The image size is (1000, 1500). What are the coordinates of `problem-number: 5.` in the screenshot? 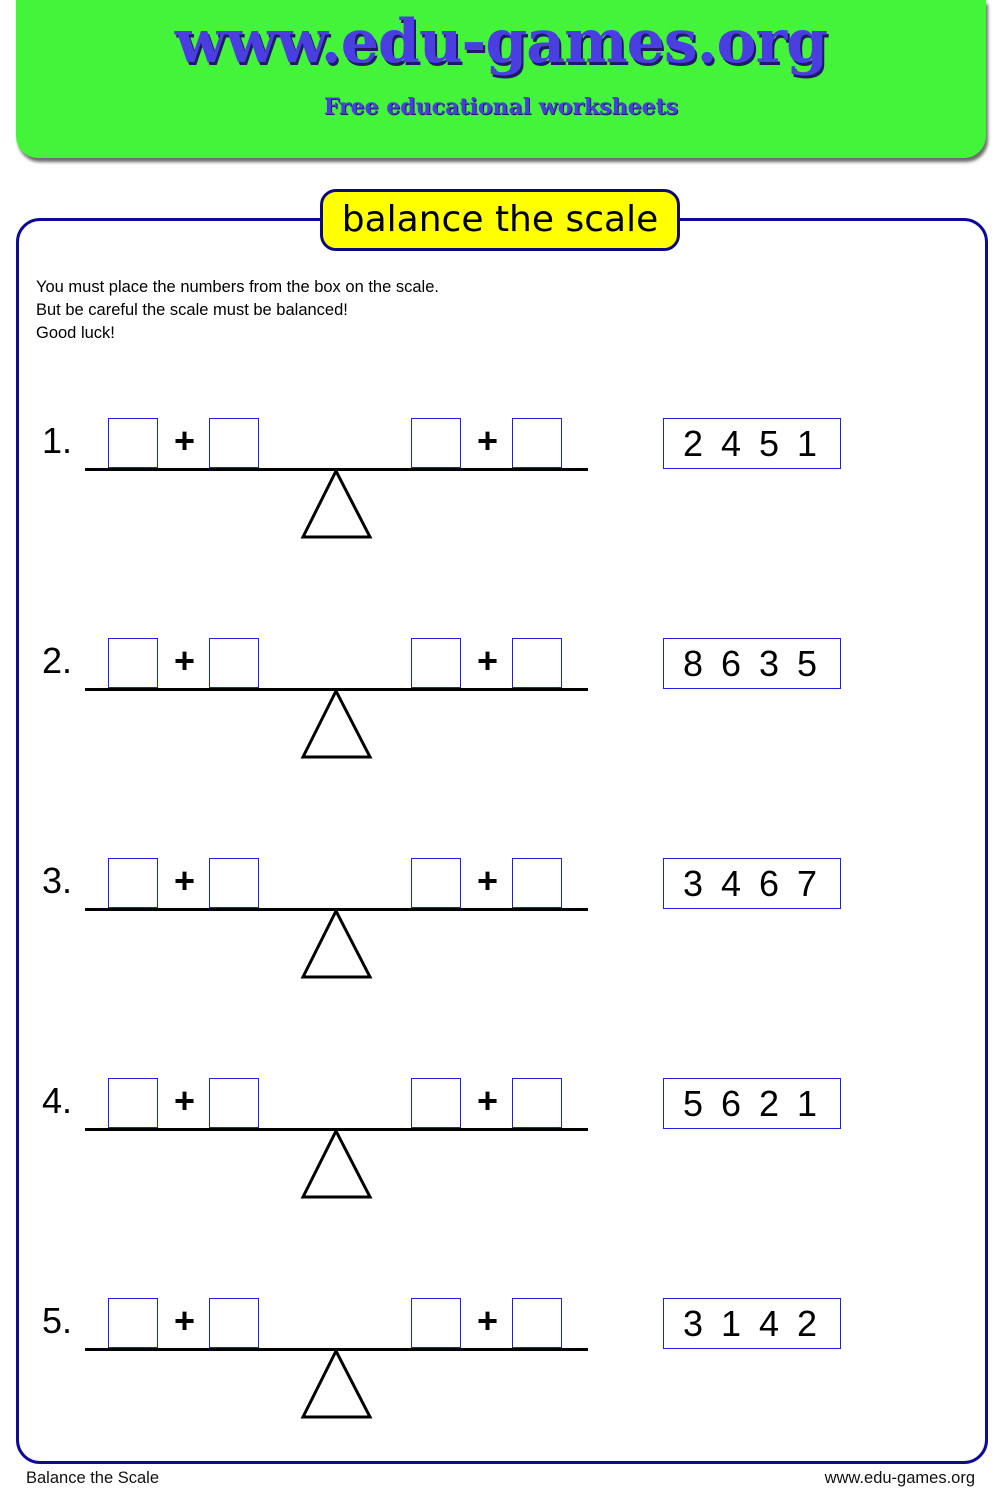 It's located at (57, 1320).